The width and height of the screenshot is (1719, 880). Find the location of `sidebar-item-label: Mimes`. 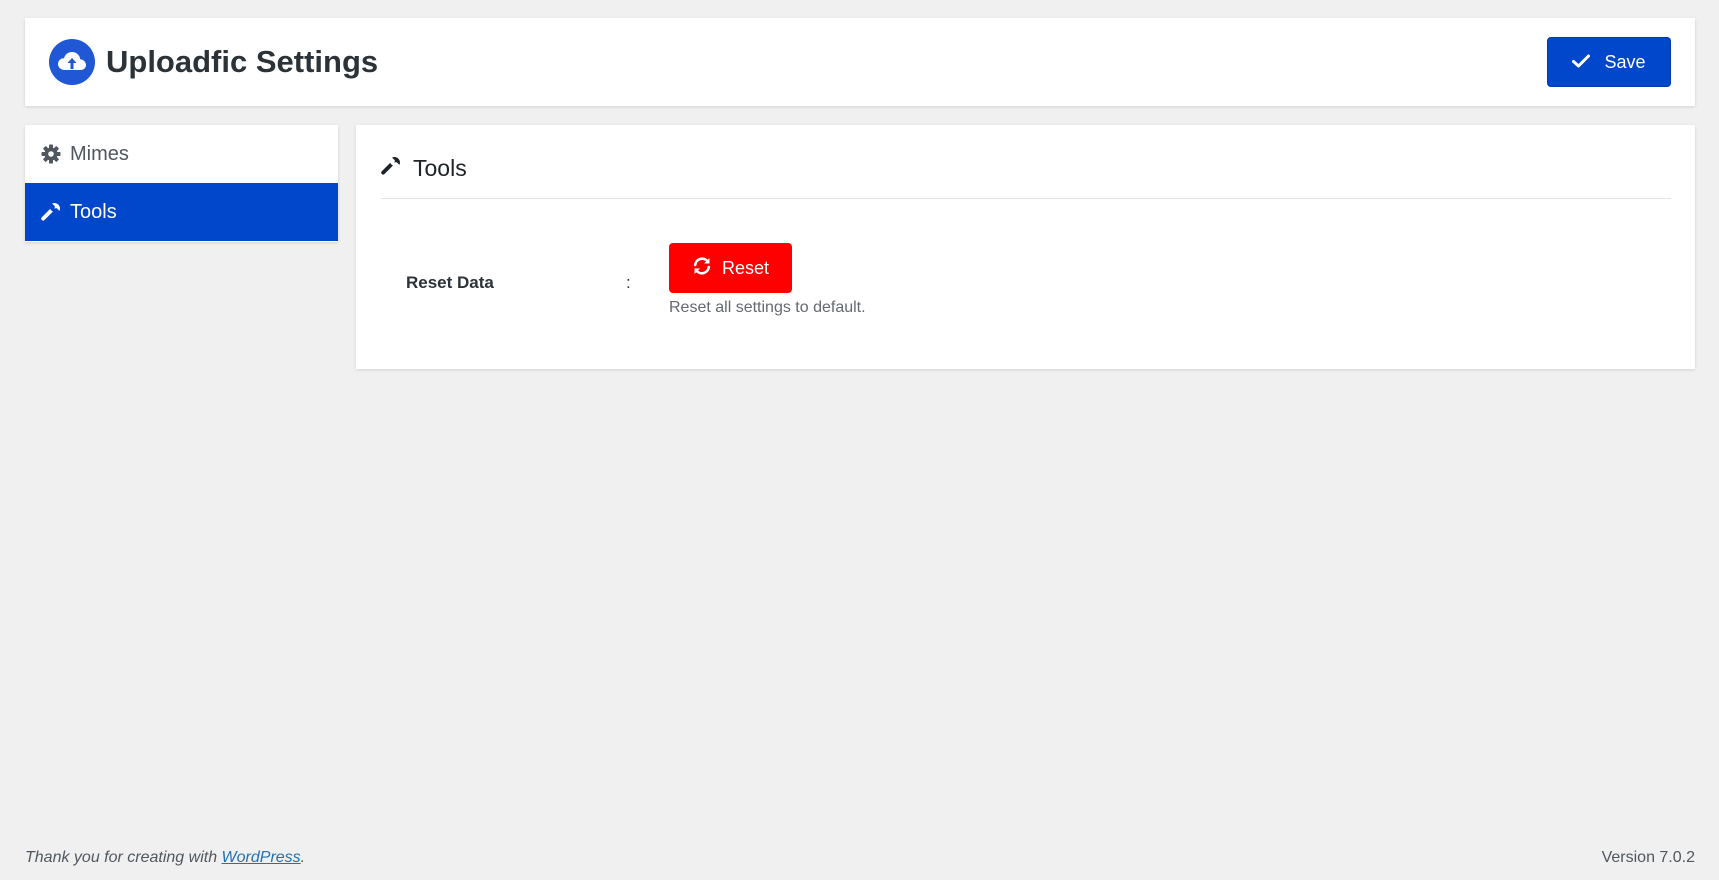

sidebar-item-label: Mimes is located at coordinates (99, 153).